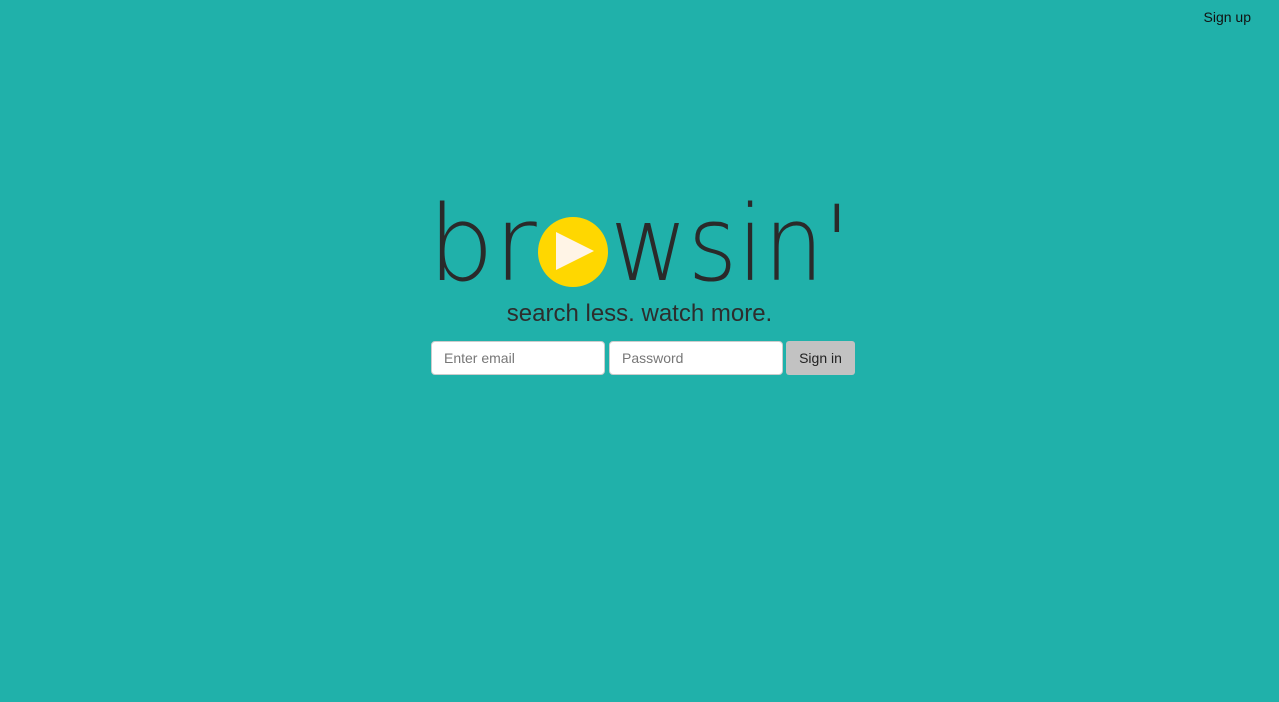 The image size is (1279, 702). What do you see at coordinates (696, 358) in the screenshot?
I see `password-field` at bounding box center [696, 358].